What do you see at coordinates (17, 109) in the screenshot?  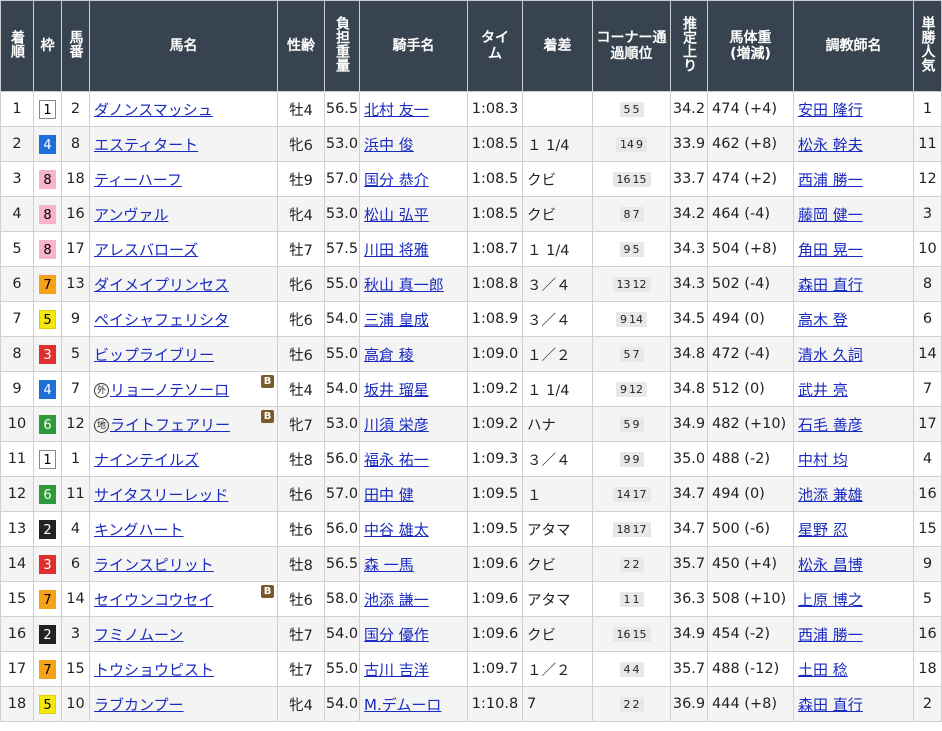 I see `rank-cell: 1` at bounding box center [17, 109].